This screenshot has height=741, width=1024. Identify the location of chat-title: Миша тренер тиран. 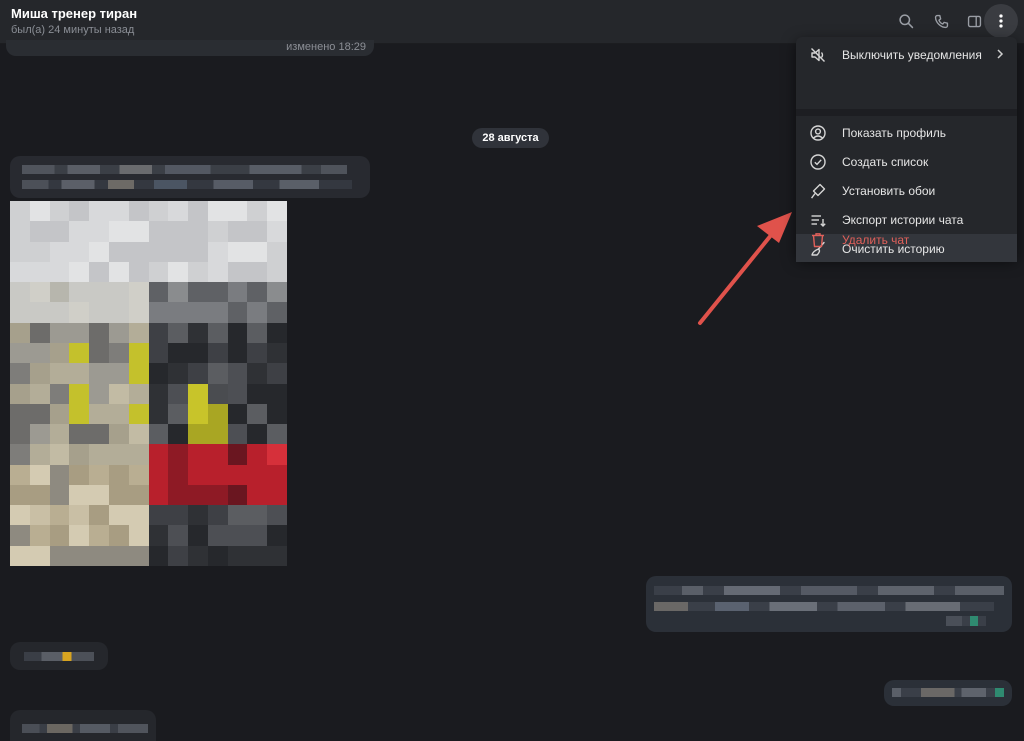
(74, 13).